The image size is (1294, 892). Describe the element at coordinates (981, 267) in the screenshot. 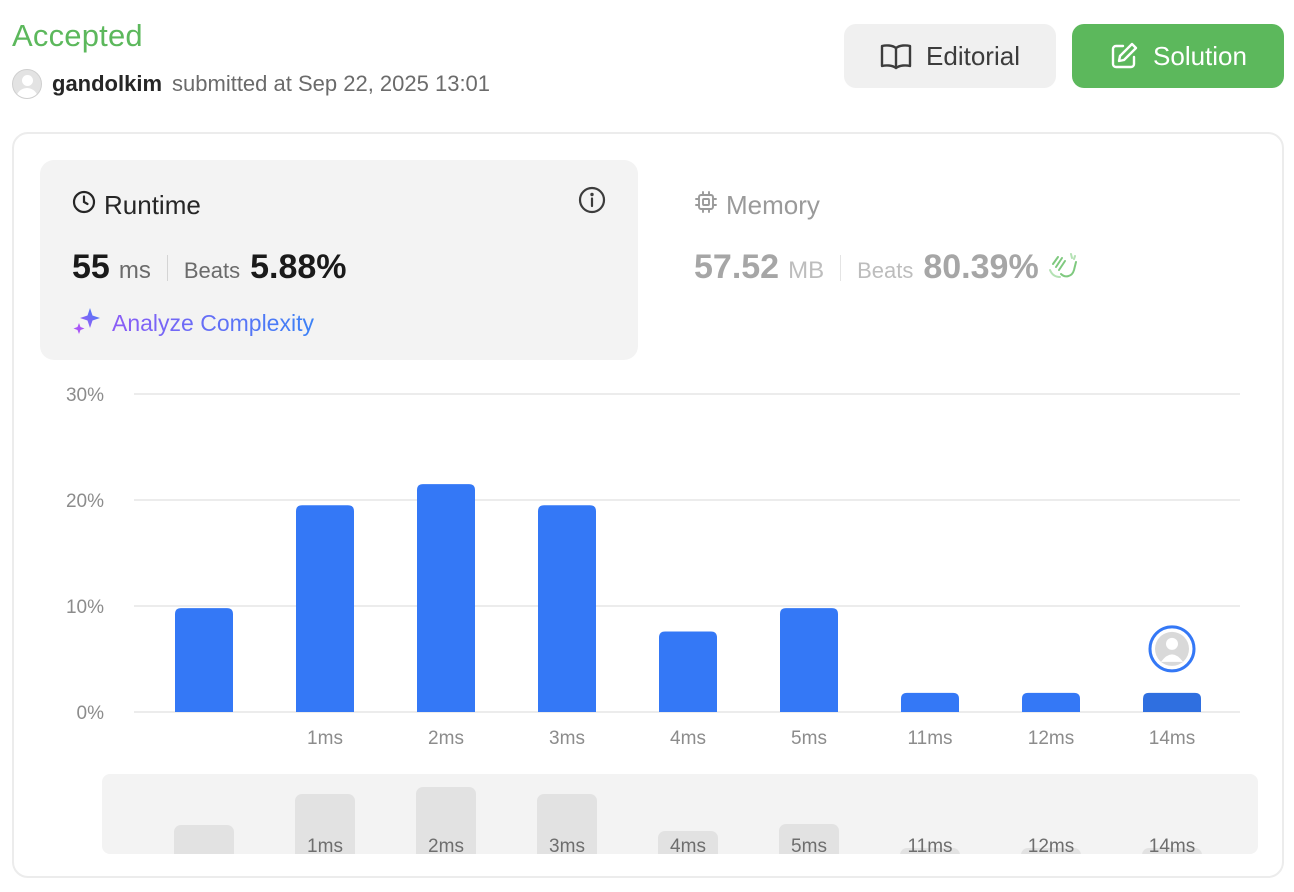

I see `memory-beats-value: 80.39%` at that location.